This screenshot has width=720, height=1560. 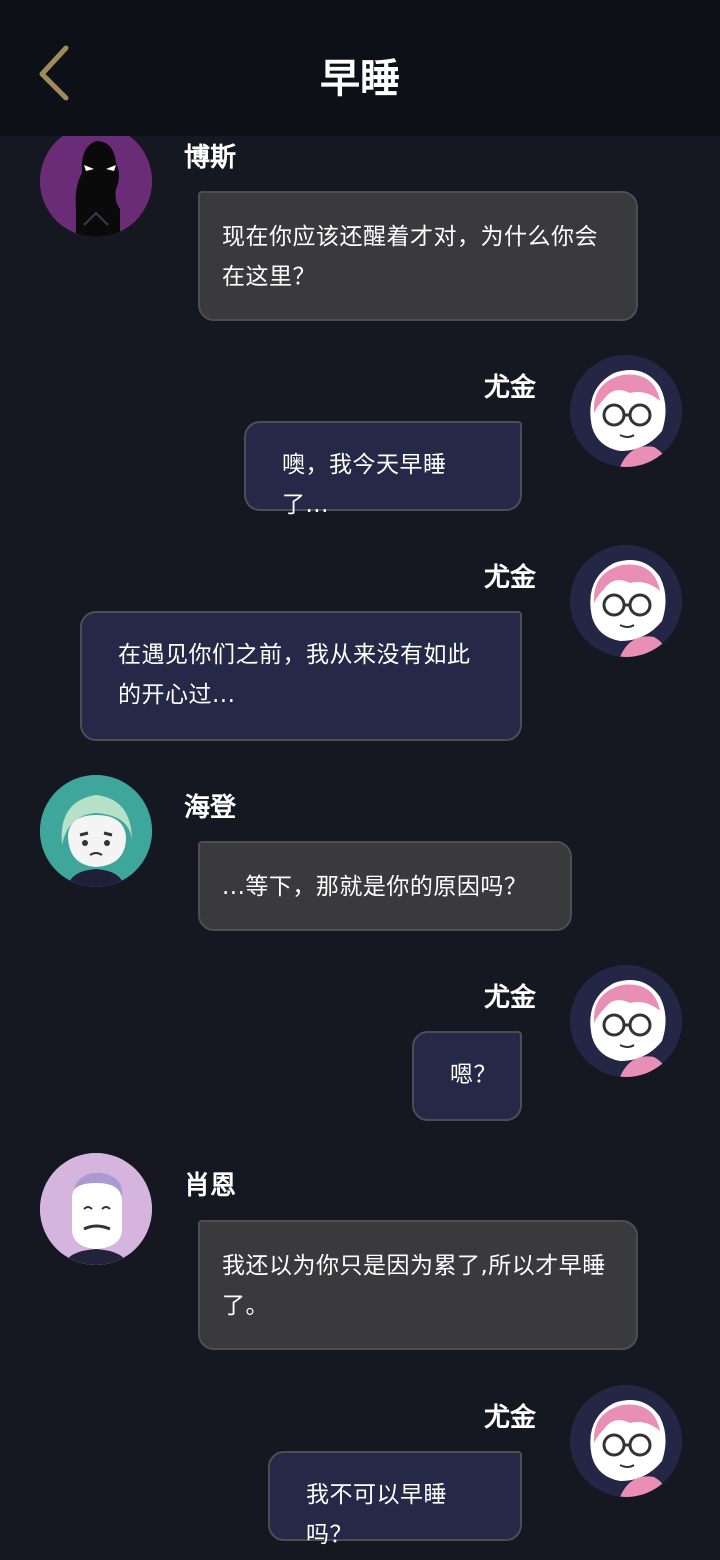 I want to click on purple-man-avatar, so click(x=96, y=1209).